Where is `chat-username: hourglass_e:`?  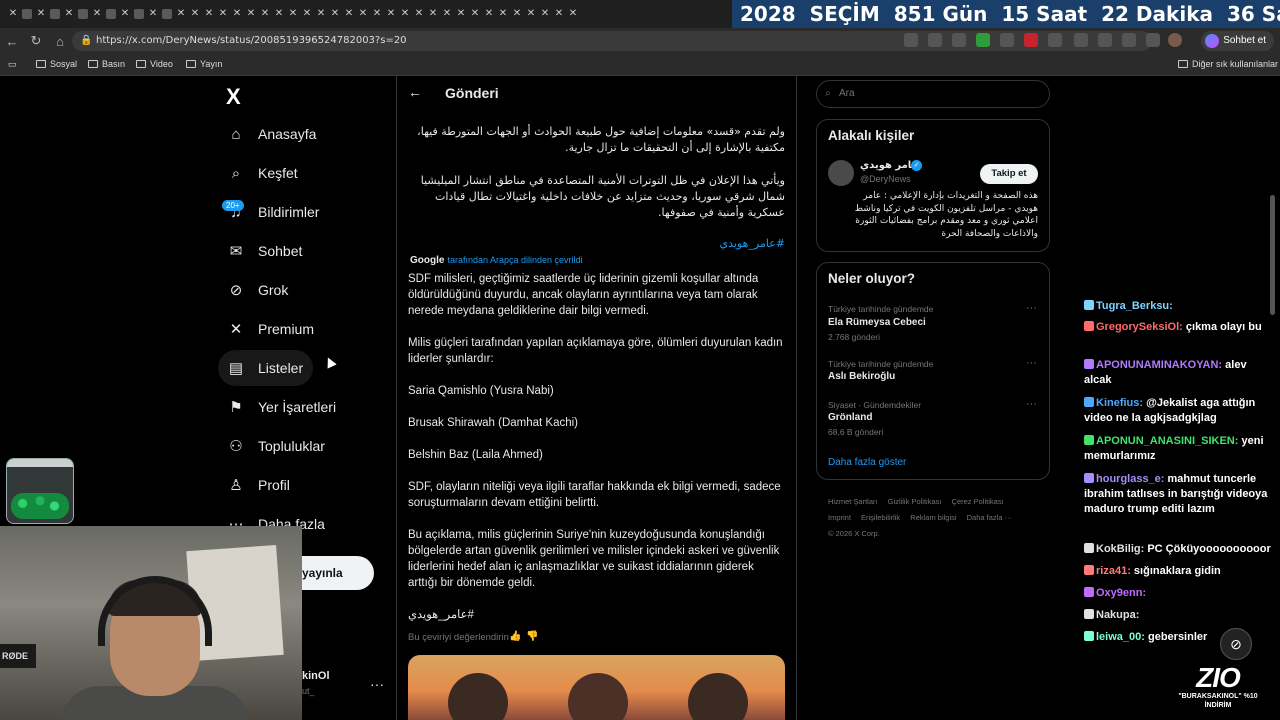 chat-username: hourglass_e: is located at coordinates (1130, 479).